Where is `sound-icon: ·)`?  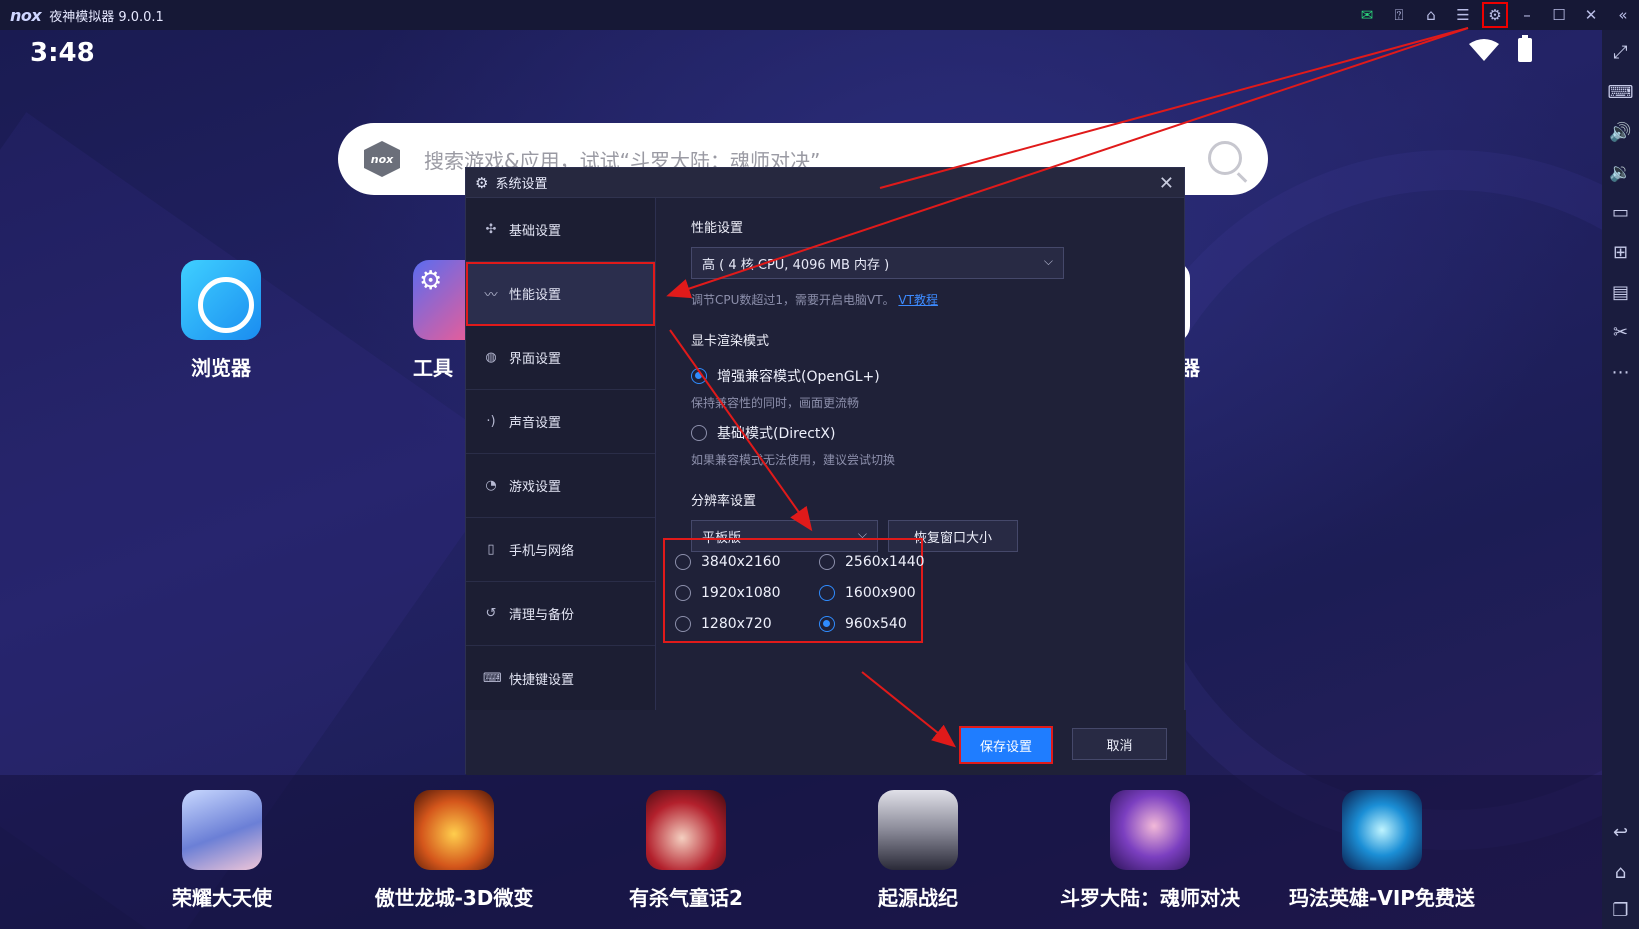 sound-icon: ·) is located at coordinates (491, 421).